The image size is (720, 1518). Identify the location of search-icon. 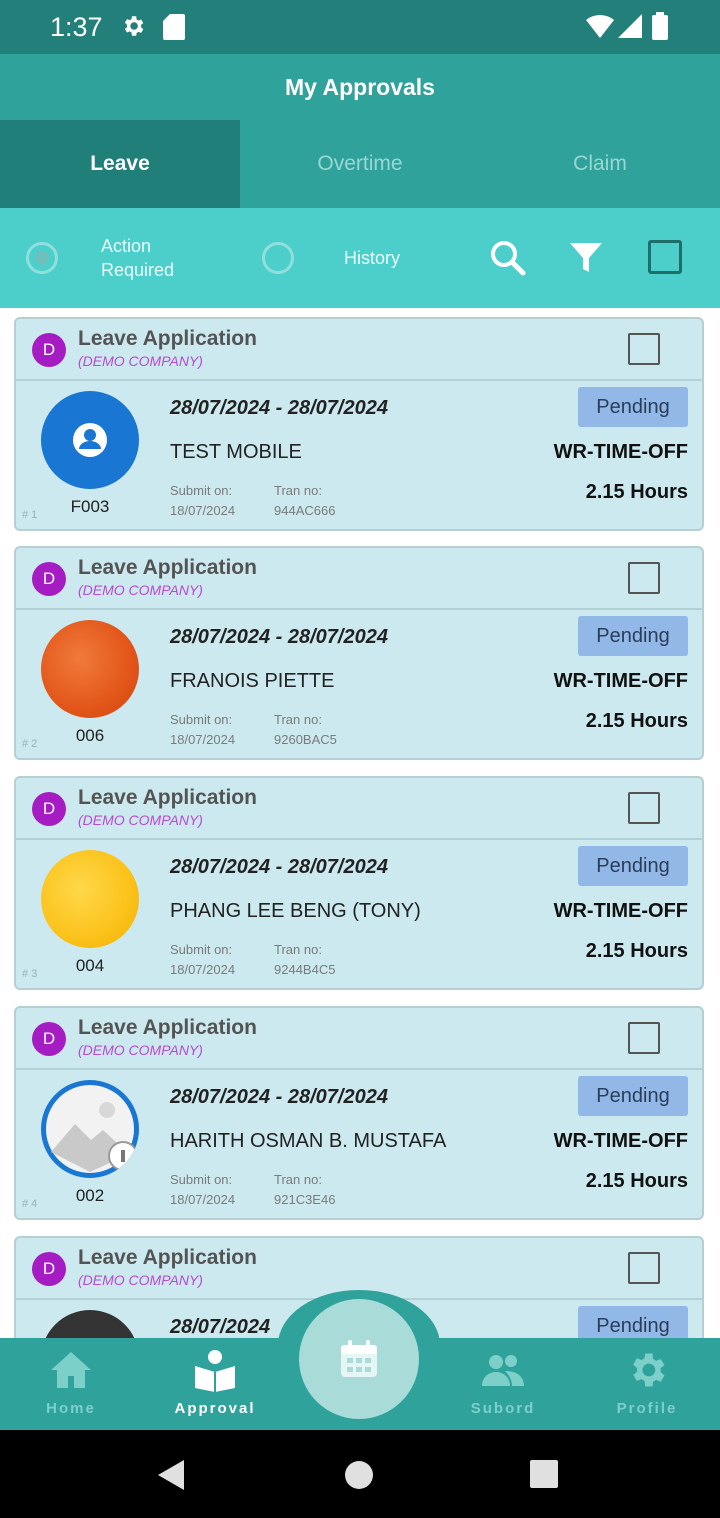
(508, 258).